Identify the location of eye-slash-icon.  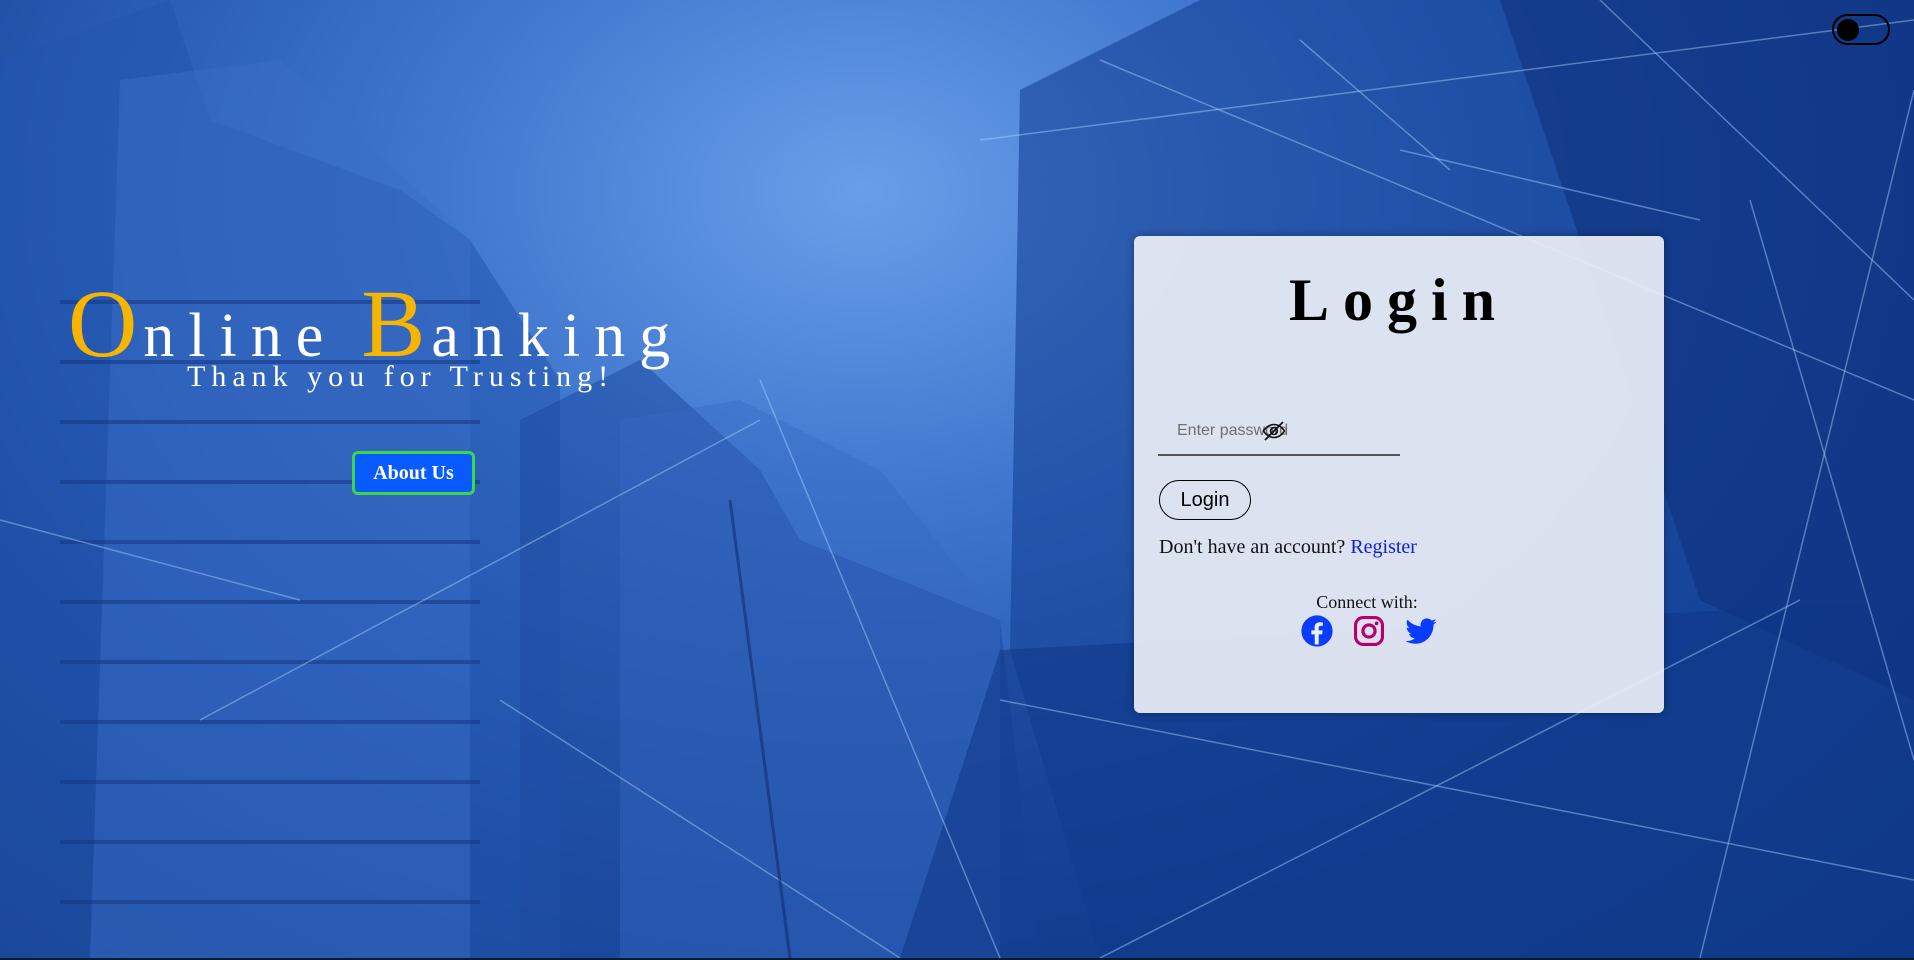
(1274, 431).